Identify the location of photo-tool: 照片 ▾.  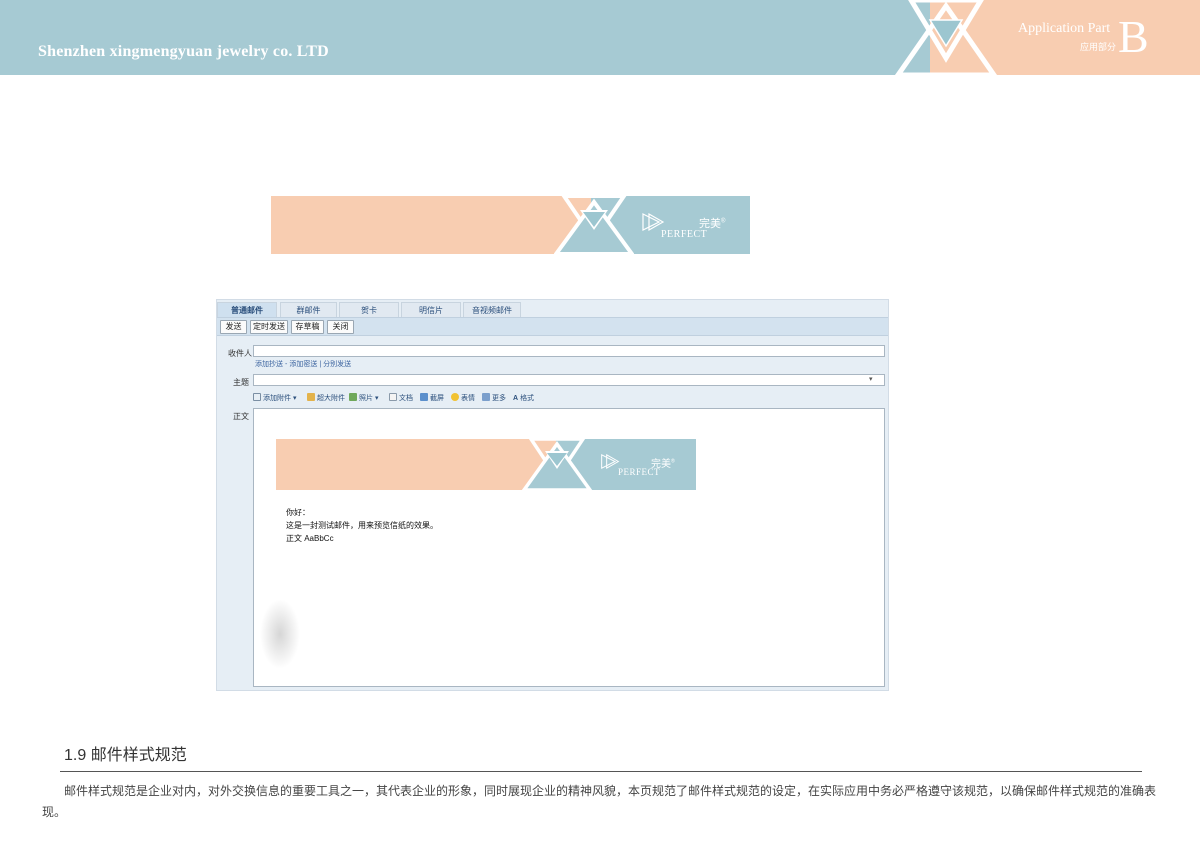
(363, 398).